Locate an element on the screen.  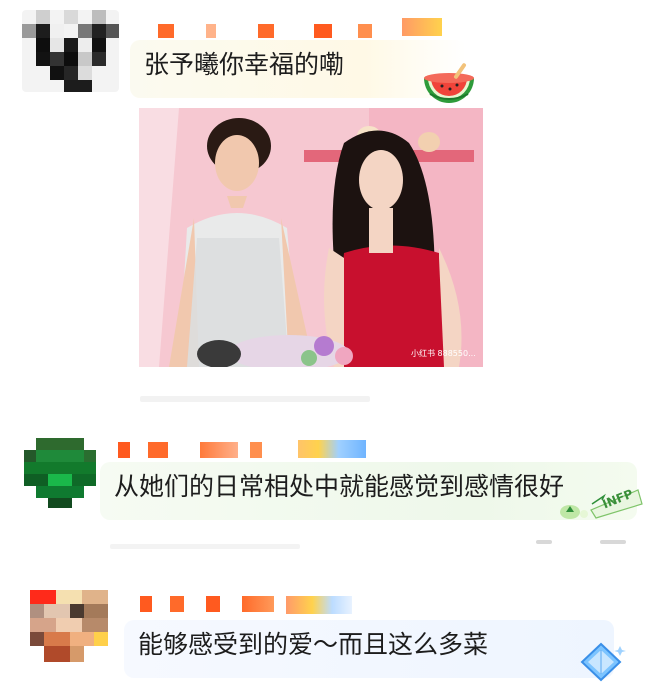
blue-diamond-icon is located at coordinates (601, 662).